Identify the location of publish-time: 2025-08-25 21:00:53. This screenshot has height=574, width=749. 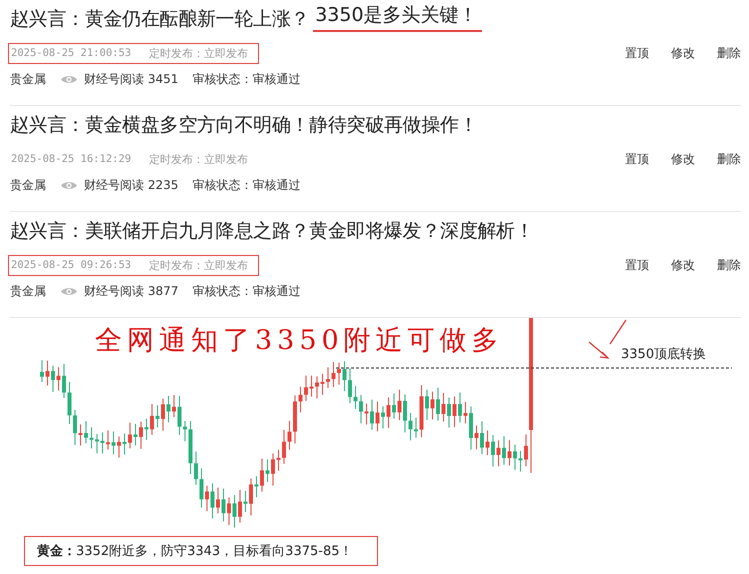
(71, 53).